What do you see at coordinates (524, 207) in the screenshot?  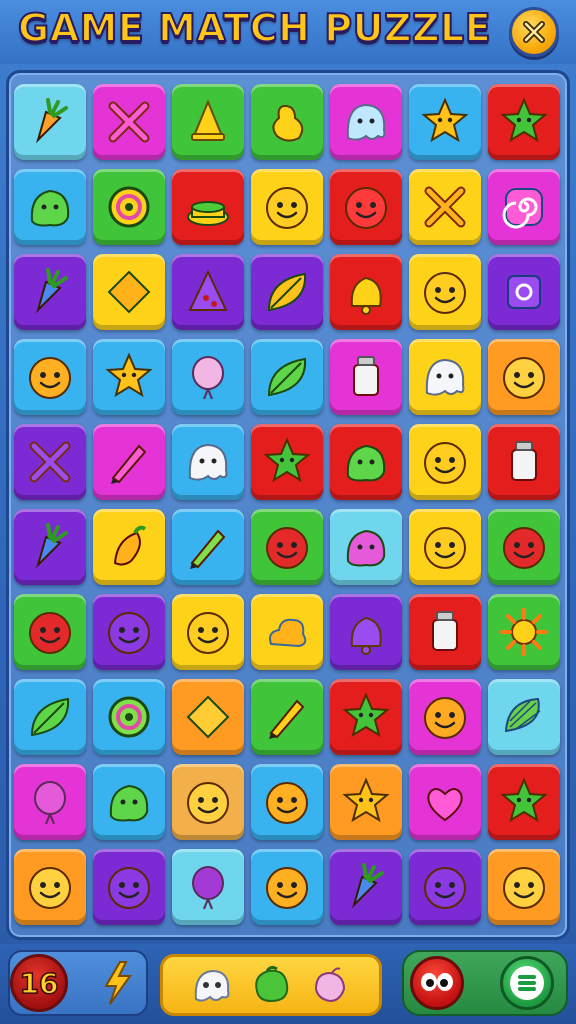 I see `tile-r2-c7` at bounding box center [524, 207].